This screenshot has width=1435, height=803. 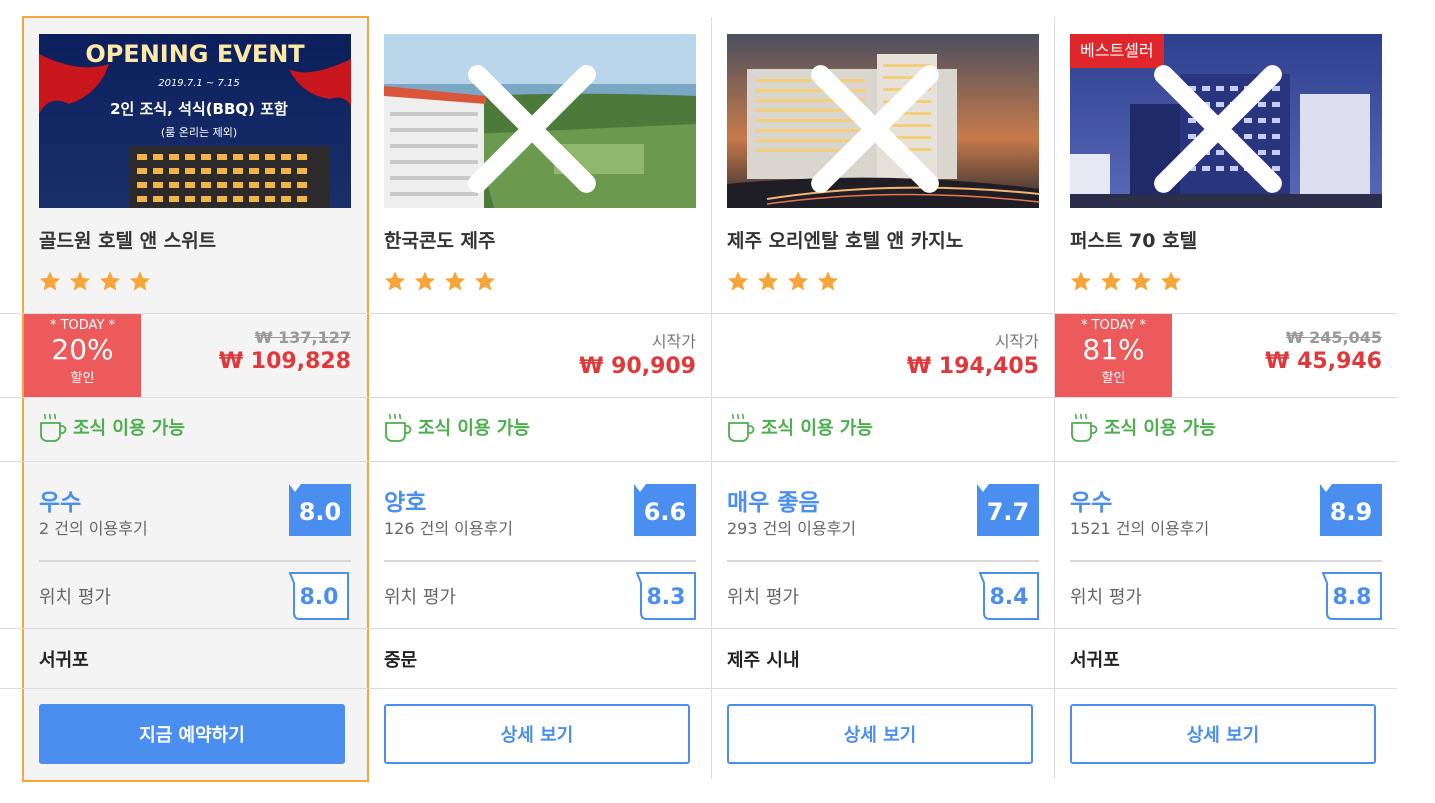 I want to click on overall-score-badge: 8.0, so click(x=320, y=510).